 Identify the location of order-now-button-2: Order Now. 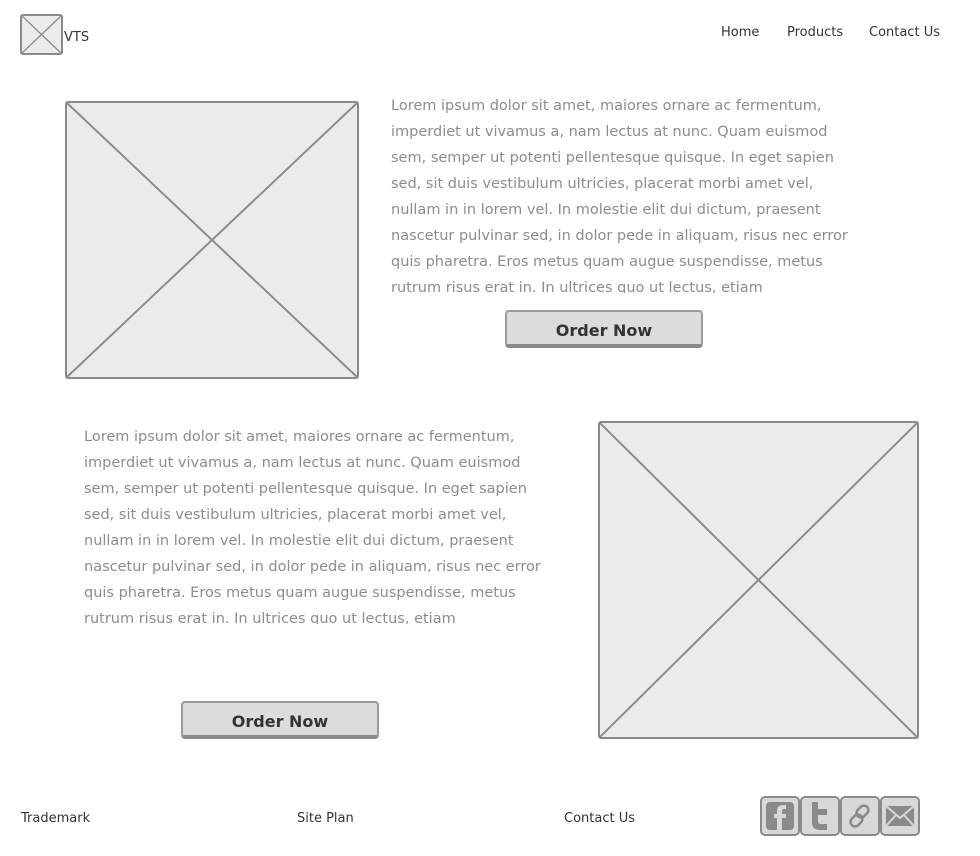
(280, 720).